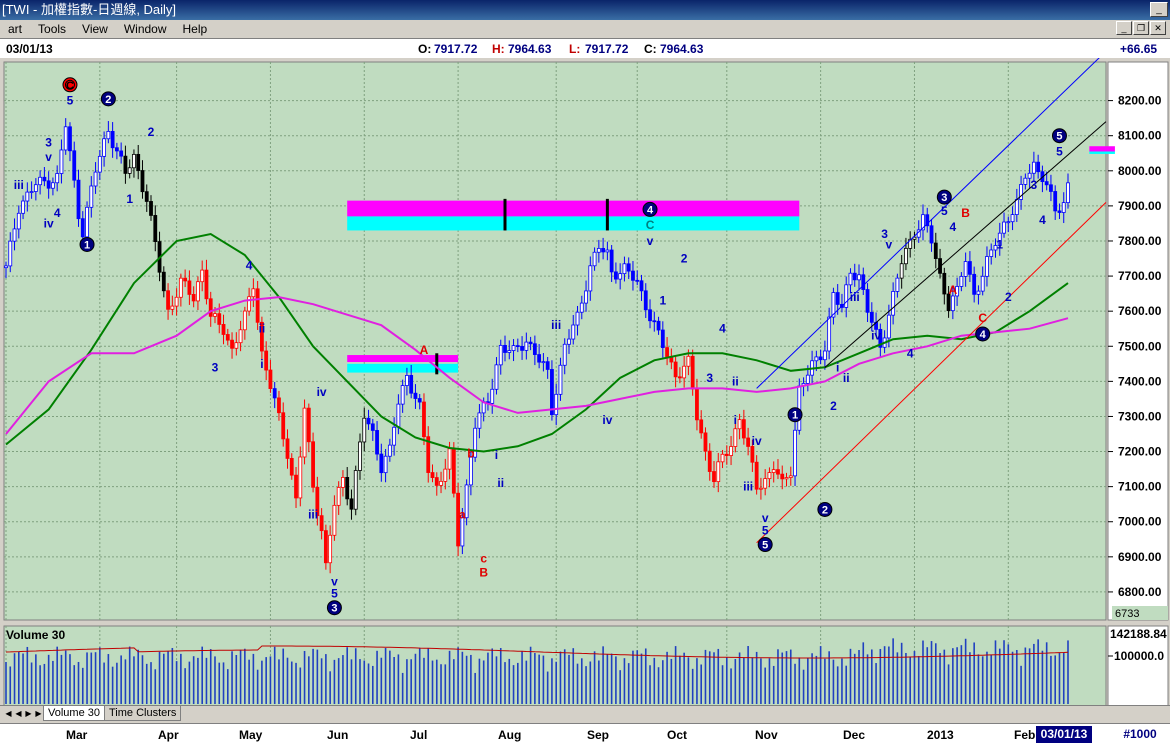 Image resolution: width=1170 pixels, height=746 pixels. I want to click on tab-last-arrow-icon: ▶, so click(38, 714).